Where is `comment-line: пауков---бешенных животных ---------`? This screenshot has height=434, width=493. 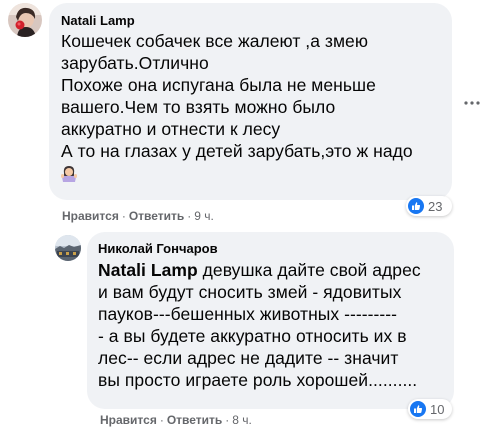
comment-line: пауков---бешенных животных --------- is located at coordinates (248, 314).